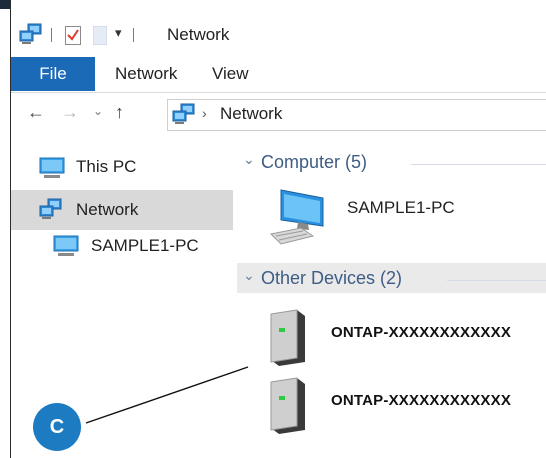  Describe the element at coordinates (57, 427) in the screenshot. I see `callout-badge: C` at that location.